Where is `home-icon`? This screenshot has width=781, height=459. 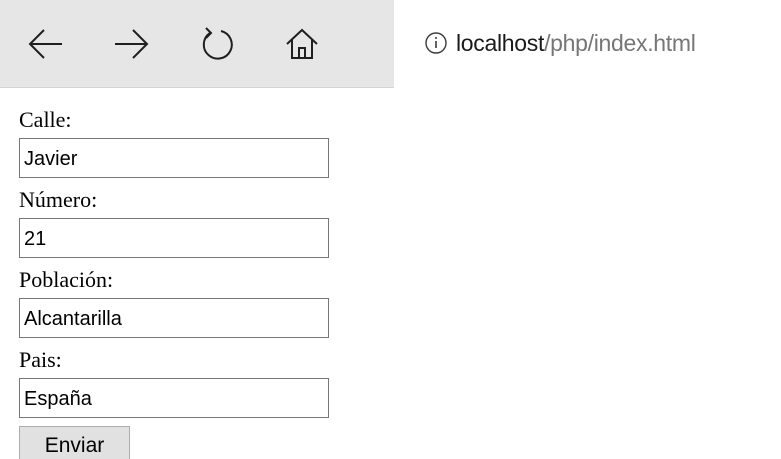
home-icon is located at coordinates (302, 43).